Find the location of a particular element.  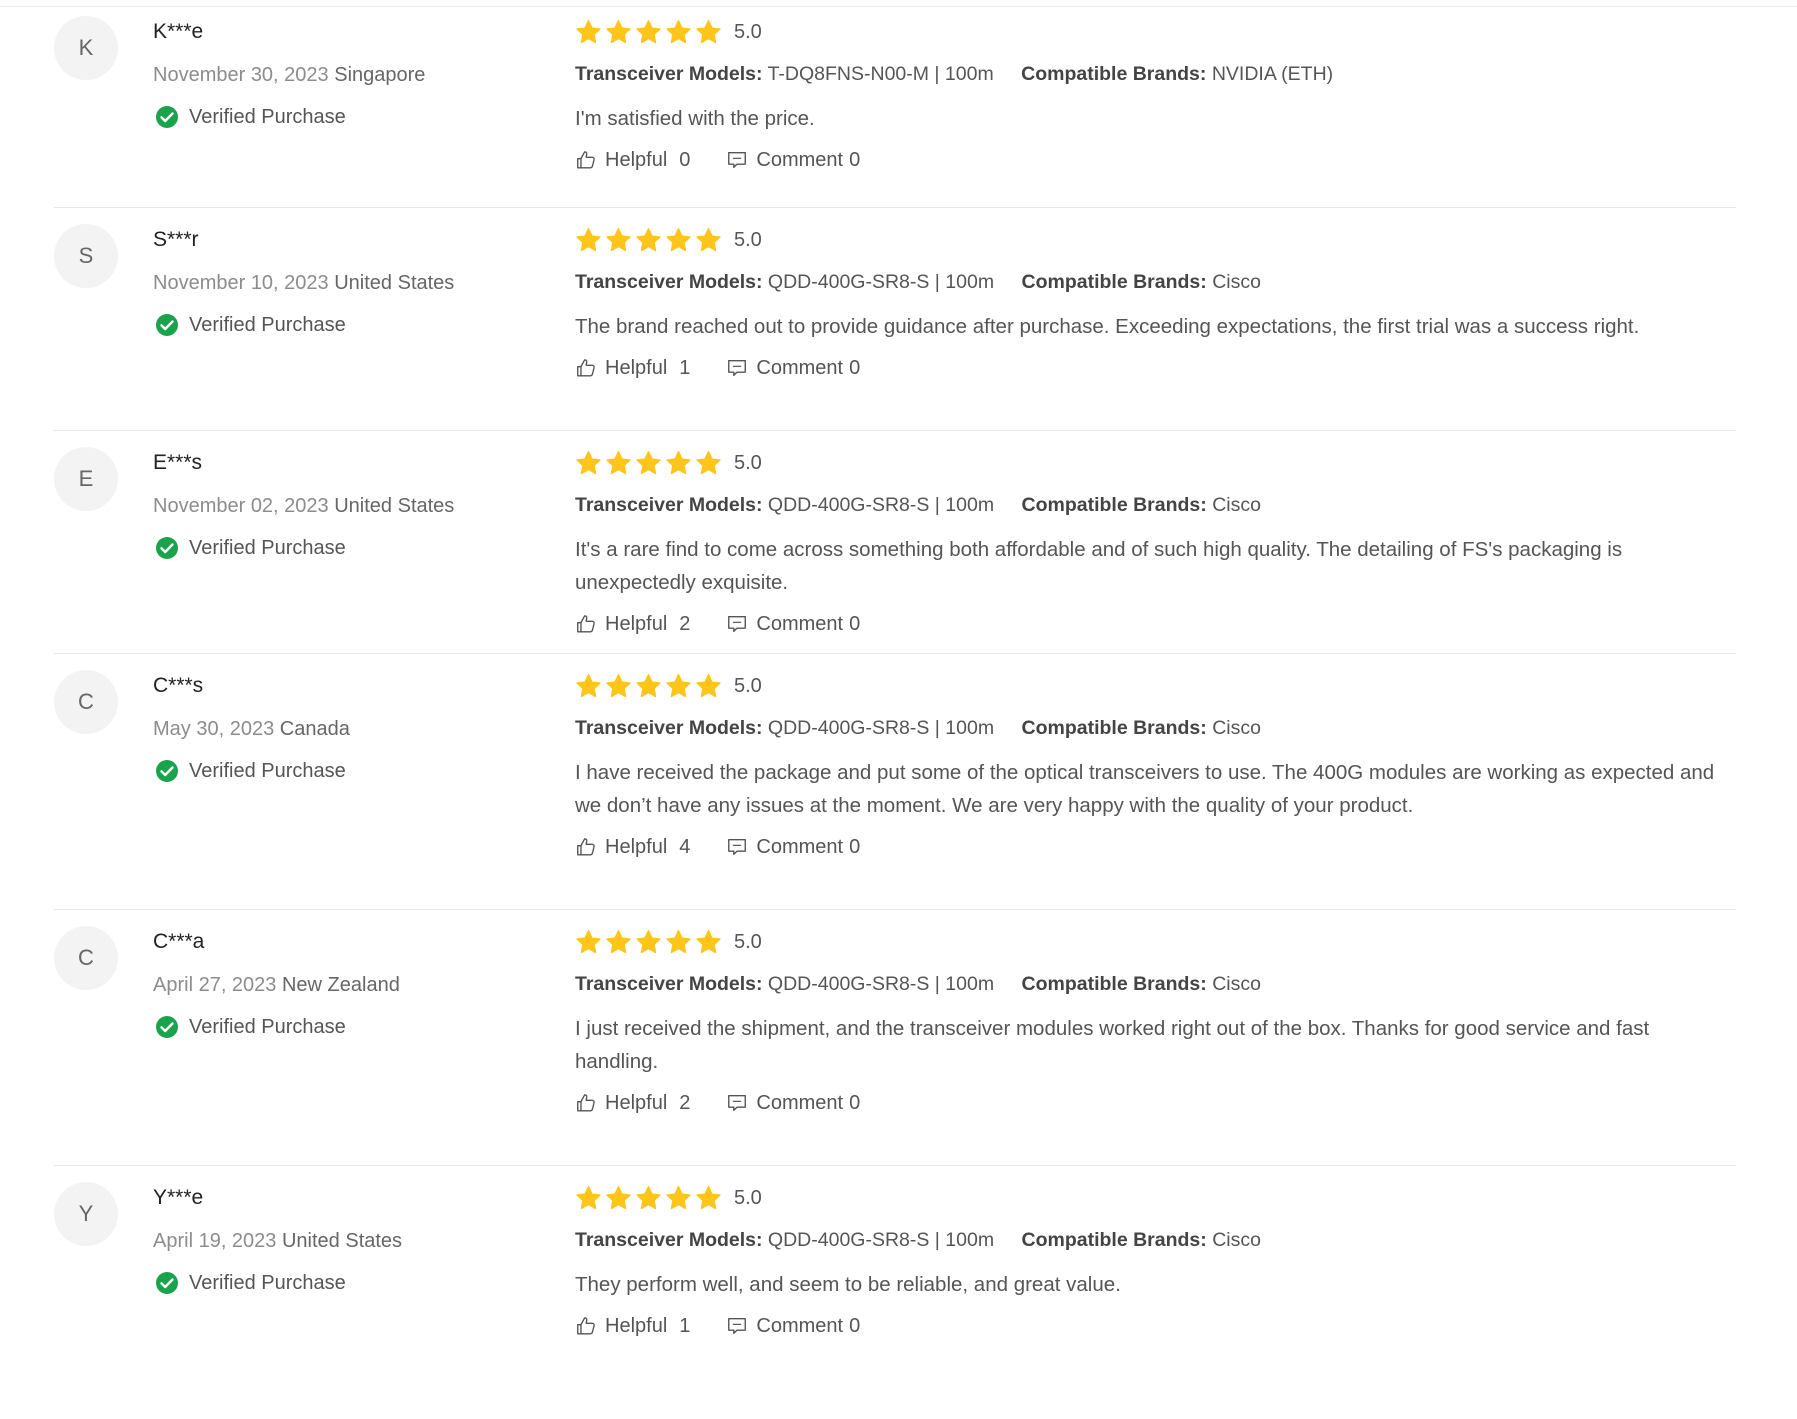

review-date: April 27, 2023 is located at coordinates (215, 985).